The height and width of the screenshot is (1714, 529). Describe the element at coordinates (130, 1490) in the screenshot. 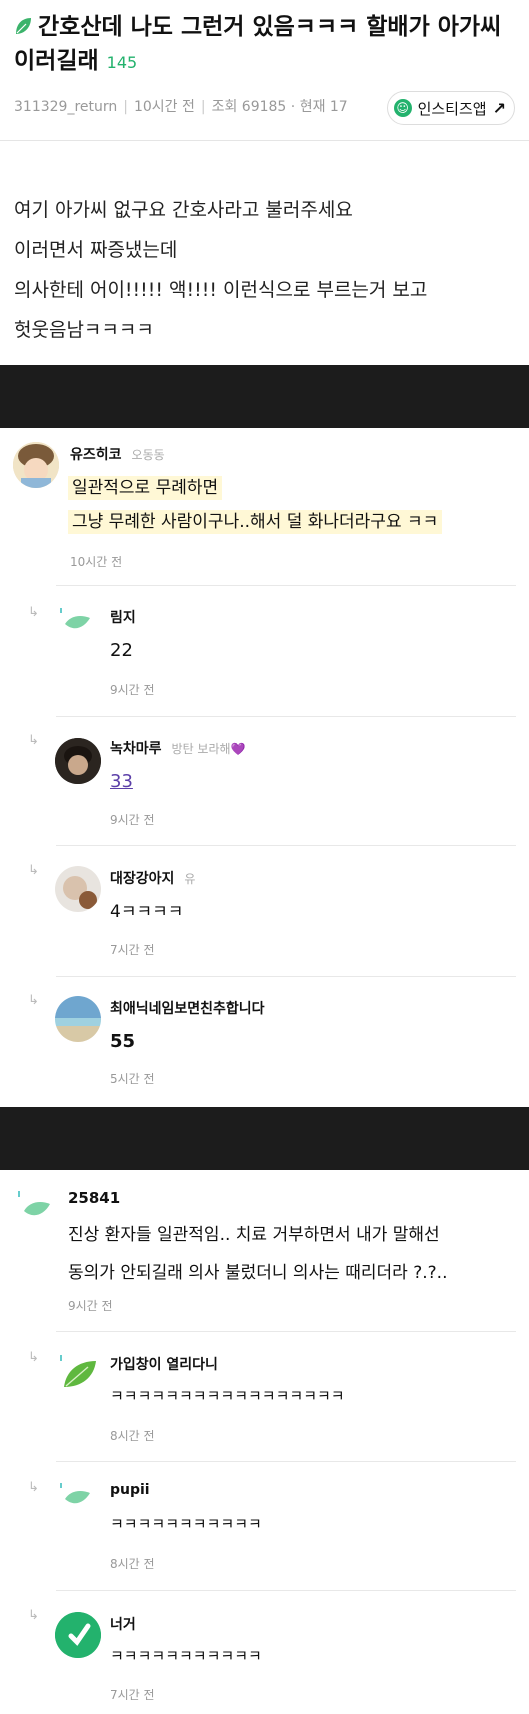

I see `reply-author: pupii` at that location.